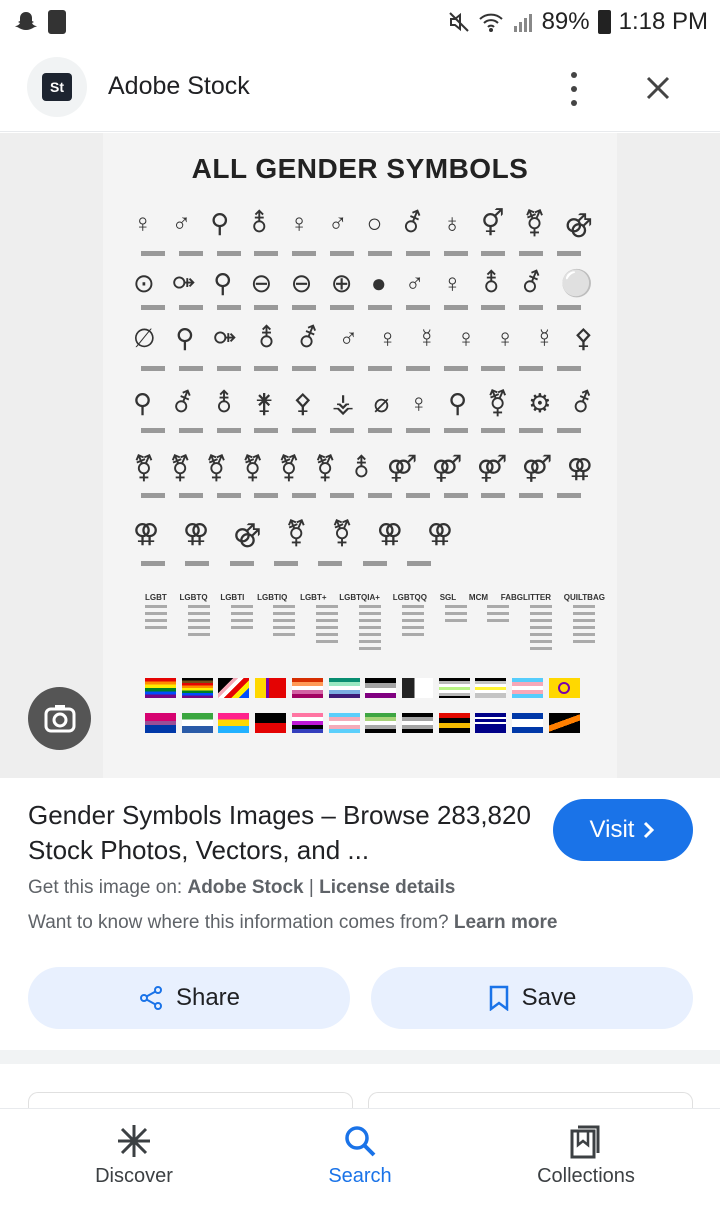  I want to click on nav-search: Search, so click(360, 1155).